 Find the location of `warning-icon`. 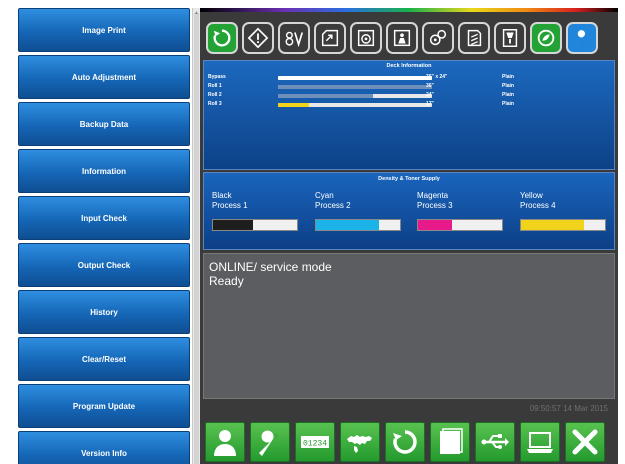

warning-icon is located at coordinates (258, 38).